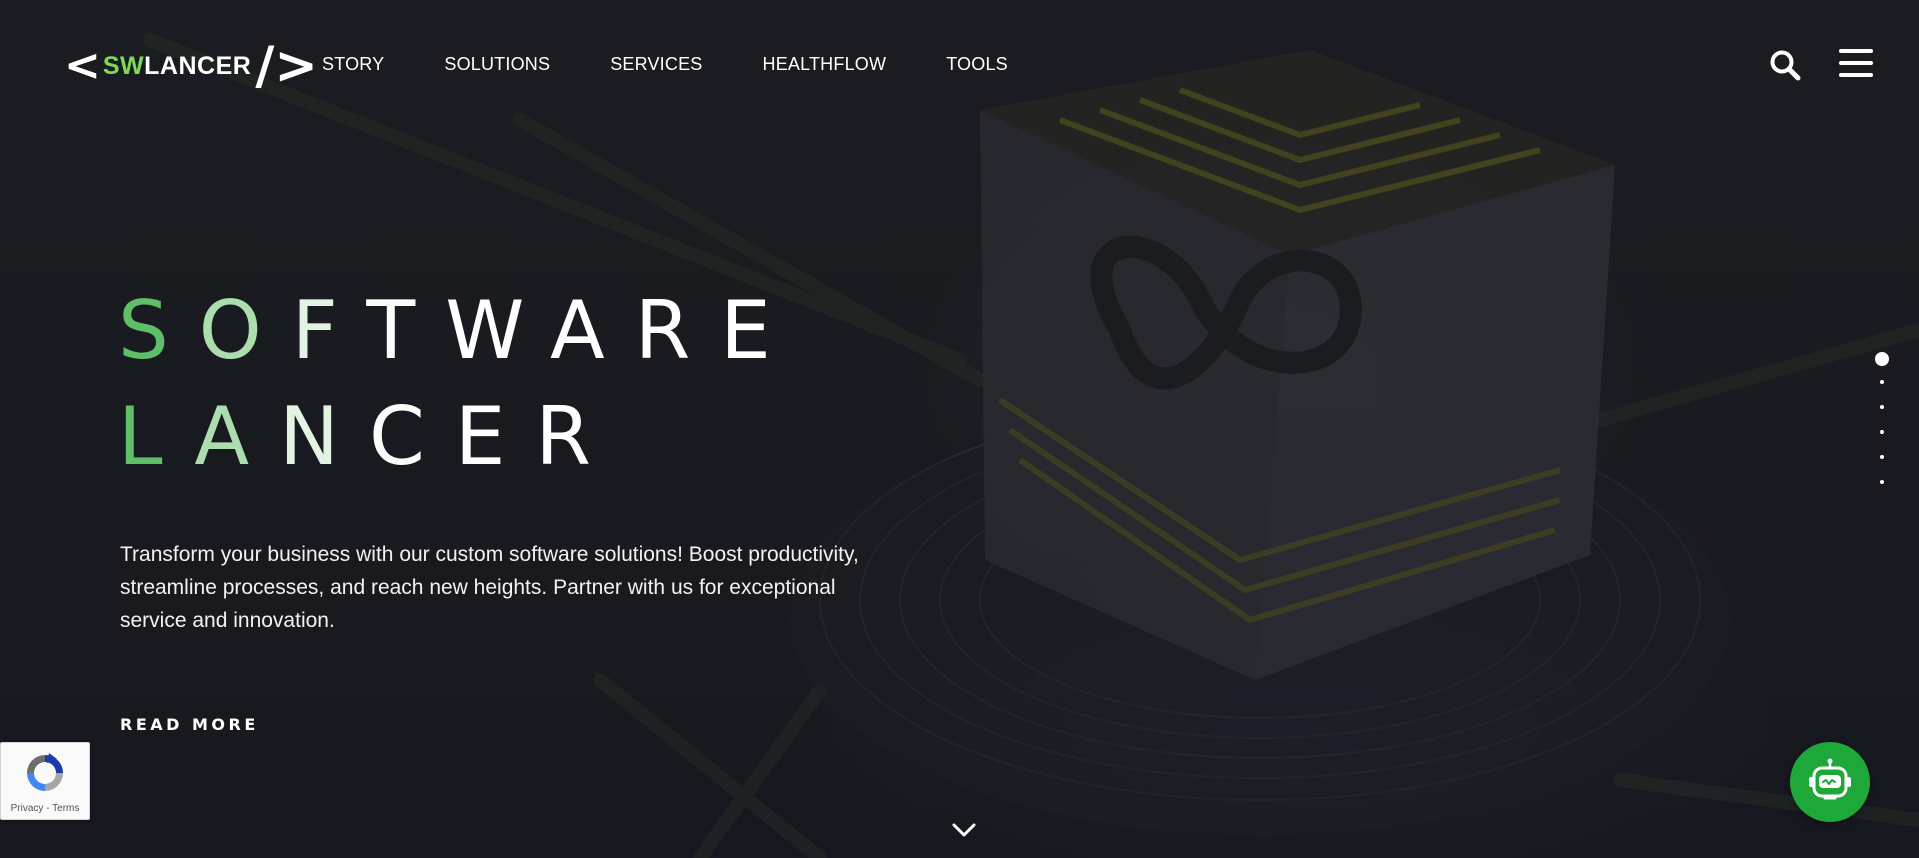 This screenshot has width=1919, height=858. Describe the element at coordinates (1882, 428) in the screenshot. I see `slide-pager` at that location.